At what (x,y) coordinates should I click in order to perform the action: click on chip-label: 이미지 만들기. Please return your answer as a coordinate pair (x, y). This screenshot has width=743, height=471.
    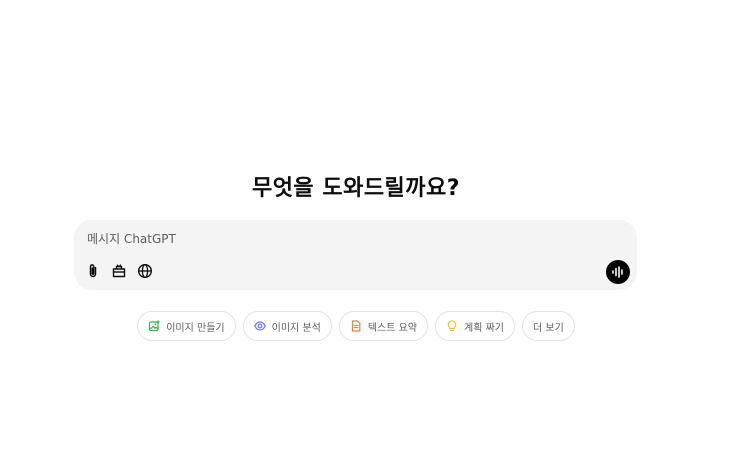
    Looking at the image, I should click on (195, 328).